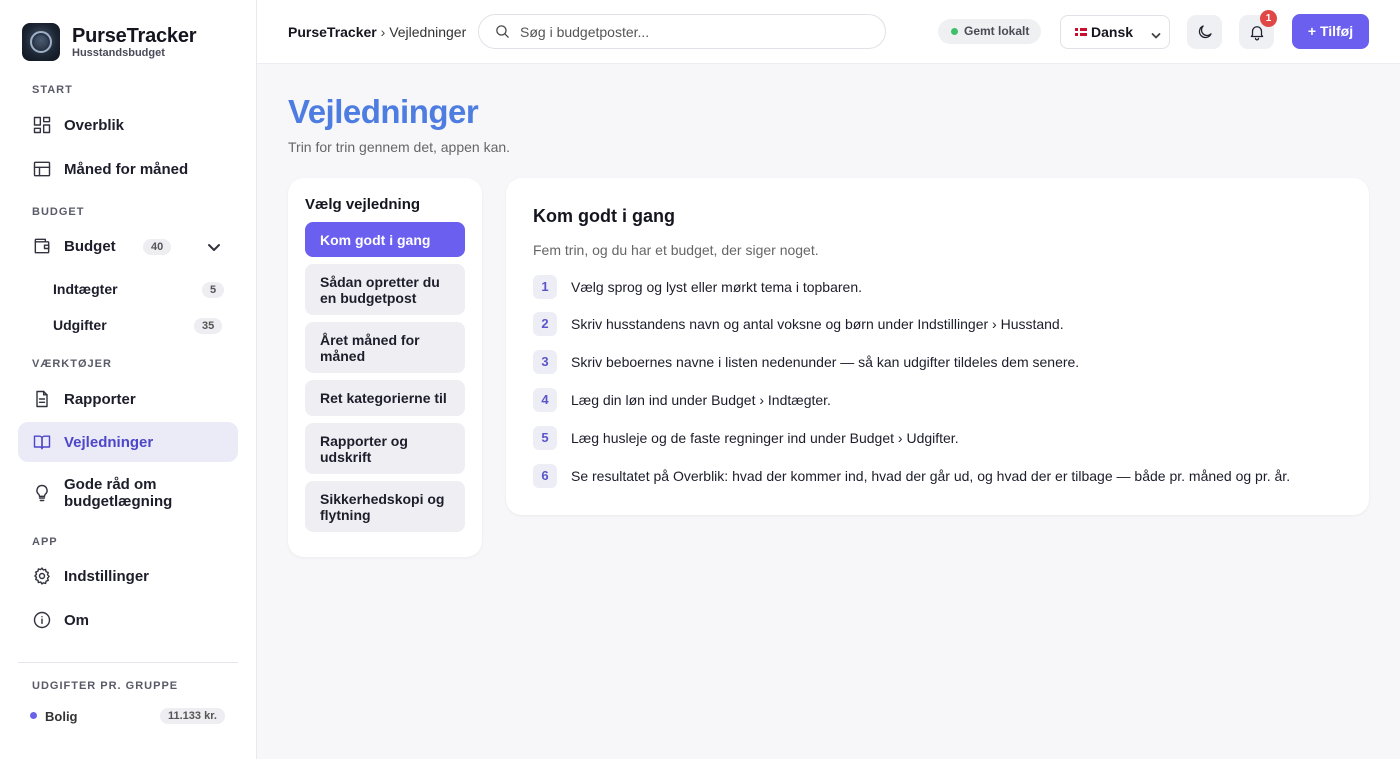  Describe the element at coordinates (157, 247) in the screenshot. I see `budget-count-badge: 40` at that location.